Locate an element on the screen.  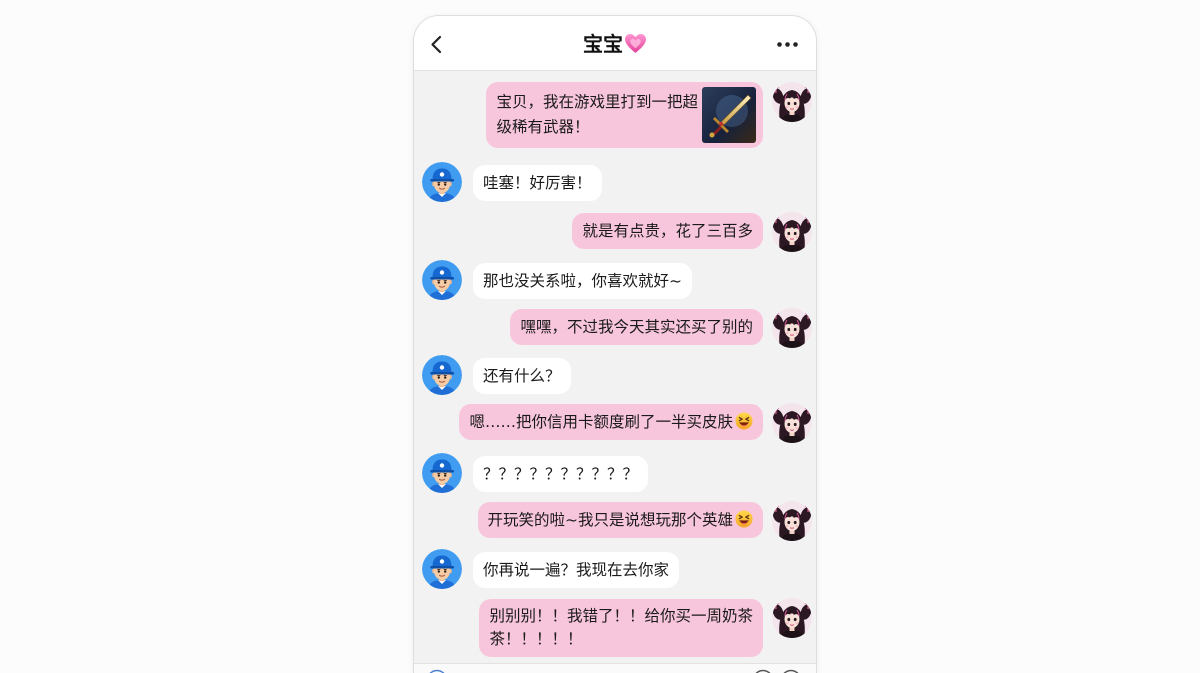
message-row: 你再说一遍？我现在去你家 is located at coordinates (551, 569).